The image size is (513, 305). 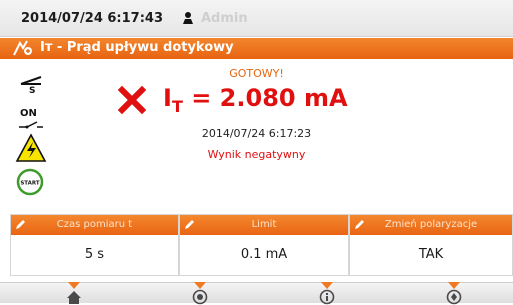 I want to click on settings-button, so click(x=454, y=293).